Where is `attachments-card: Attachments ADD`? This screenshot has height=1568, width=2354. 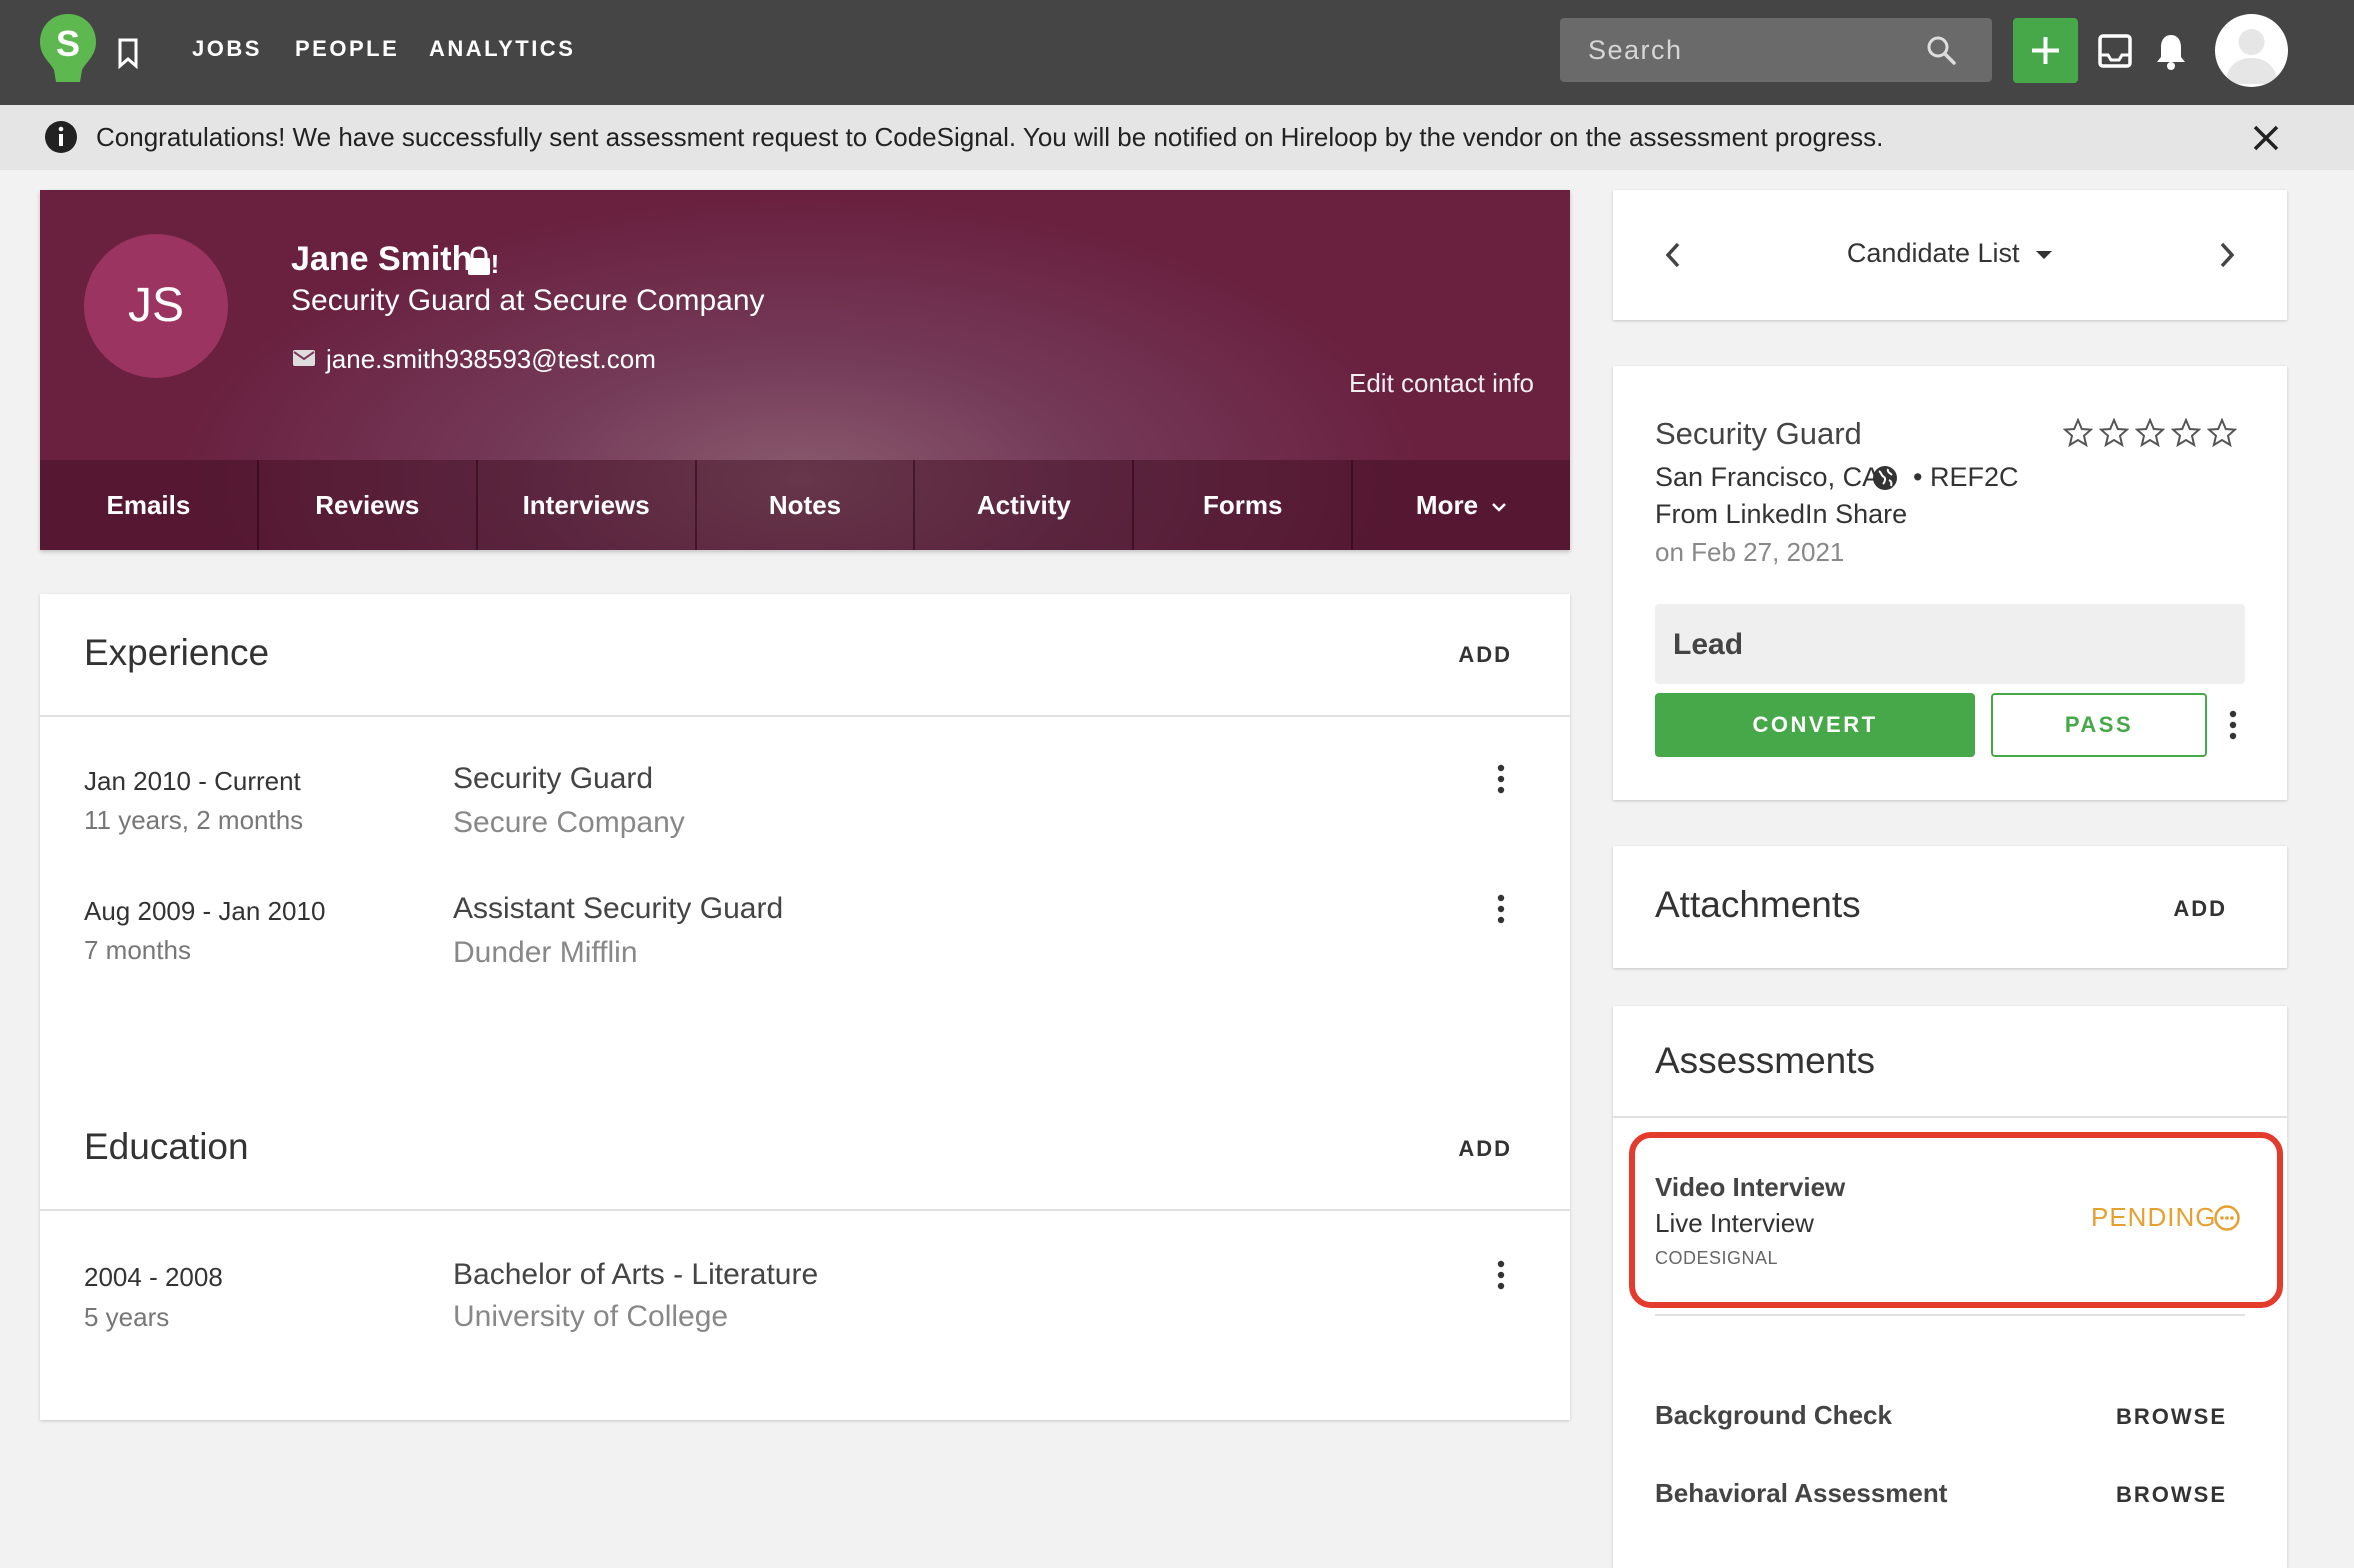 attachments-card: Attachments ADD is located at coordinates (1950, 907).